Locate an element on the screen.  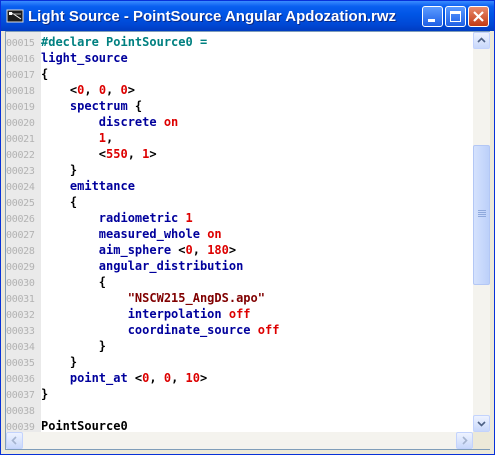
code-line: 00027 measured_whole on is located at coordinates (114, 234).